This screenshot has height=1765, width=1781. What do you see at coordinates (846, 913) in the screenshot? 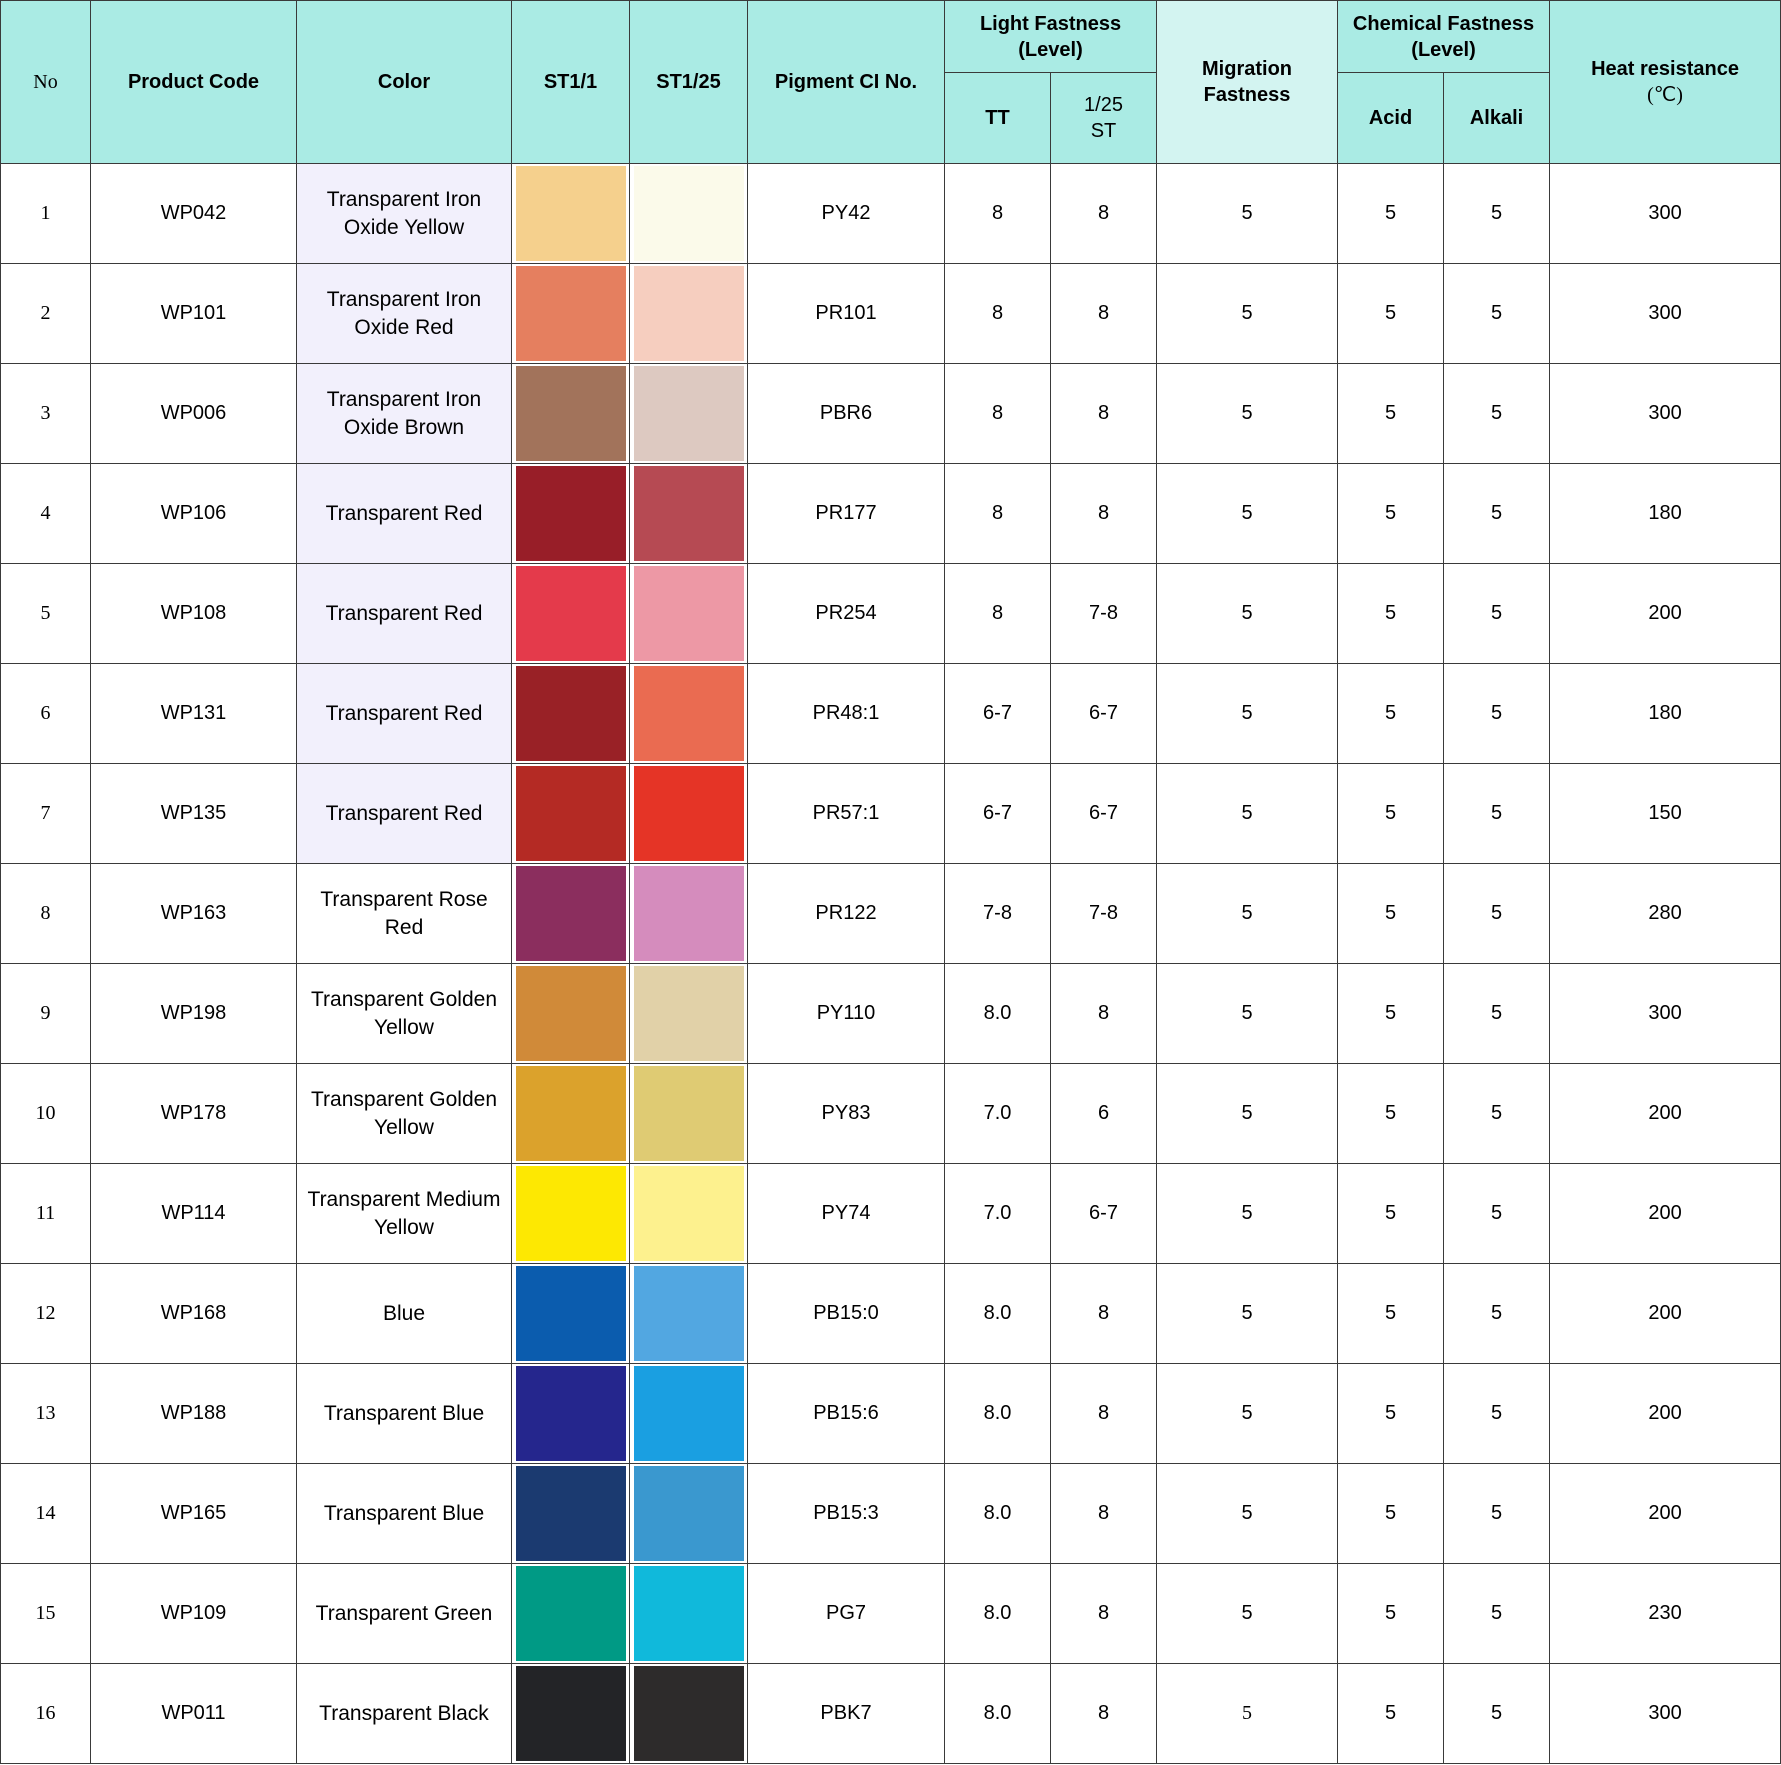
I see `pigment-ci: PR122` at bounding box center [846, 913].